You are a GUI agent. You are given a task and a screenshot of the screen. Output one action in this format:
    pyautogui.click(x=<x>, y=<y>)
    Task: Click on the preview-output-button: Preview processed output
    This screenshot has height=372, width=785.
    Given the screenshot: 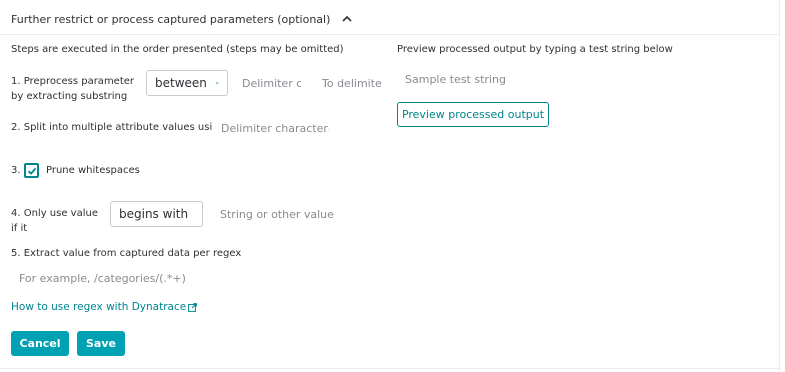 What is the action you would take?
    pyautogui.click(x=473, y=114)
    